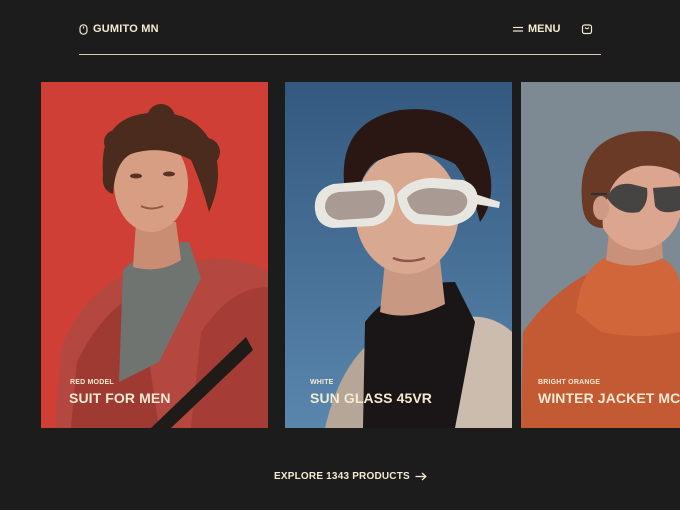 This screenshot has height=510, width=680. I want to click on menu-button: MENU, so click(536, 29).